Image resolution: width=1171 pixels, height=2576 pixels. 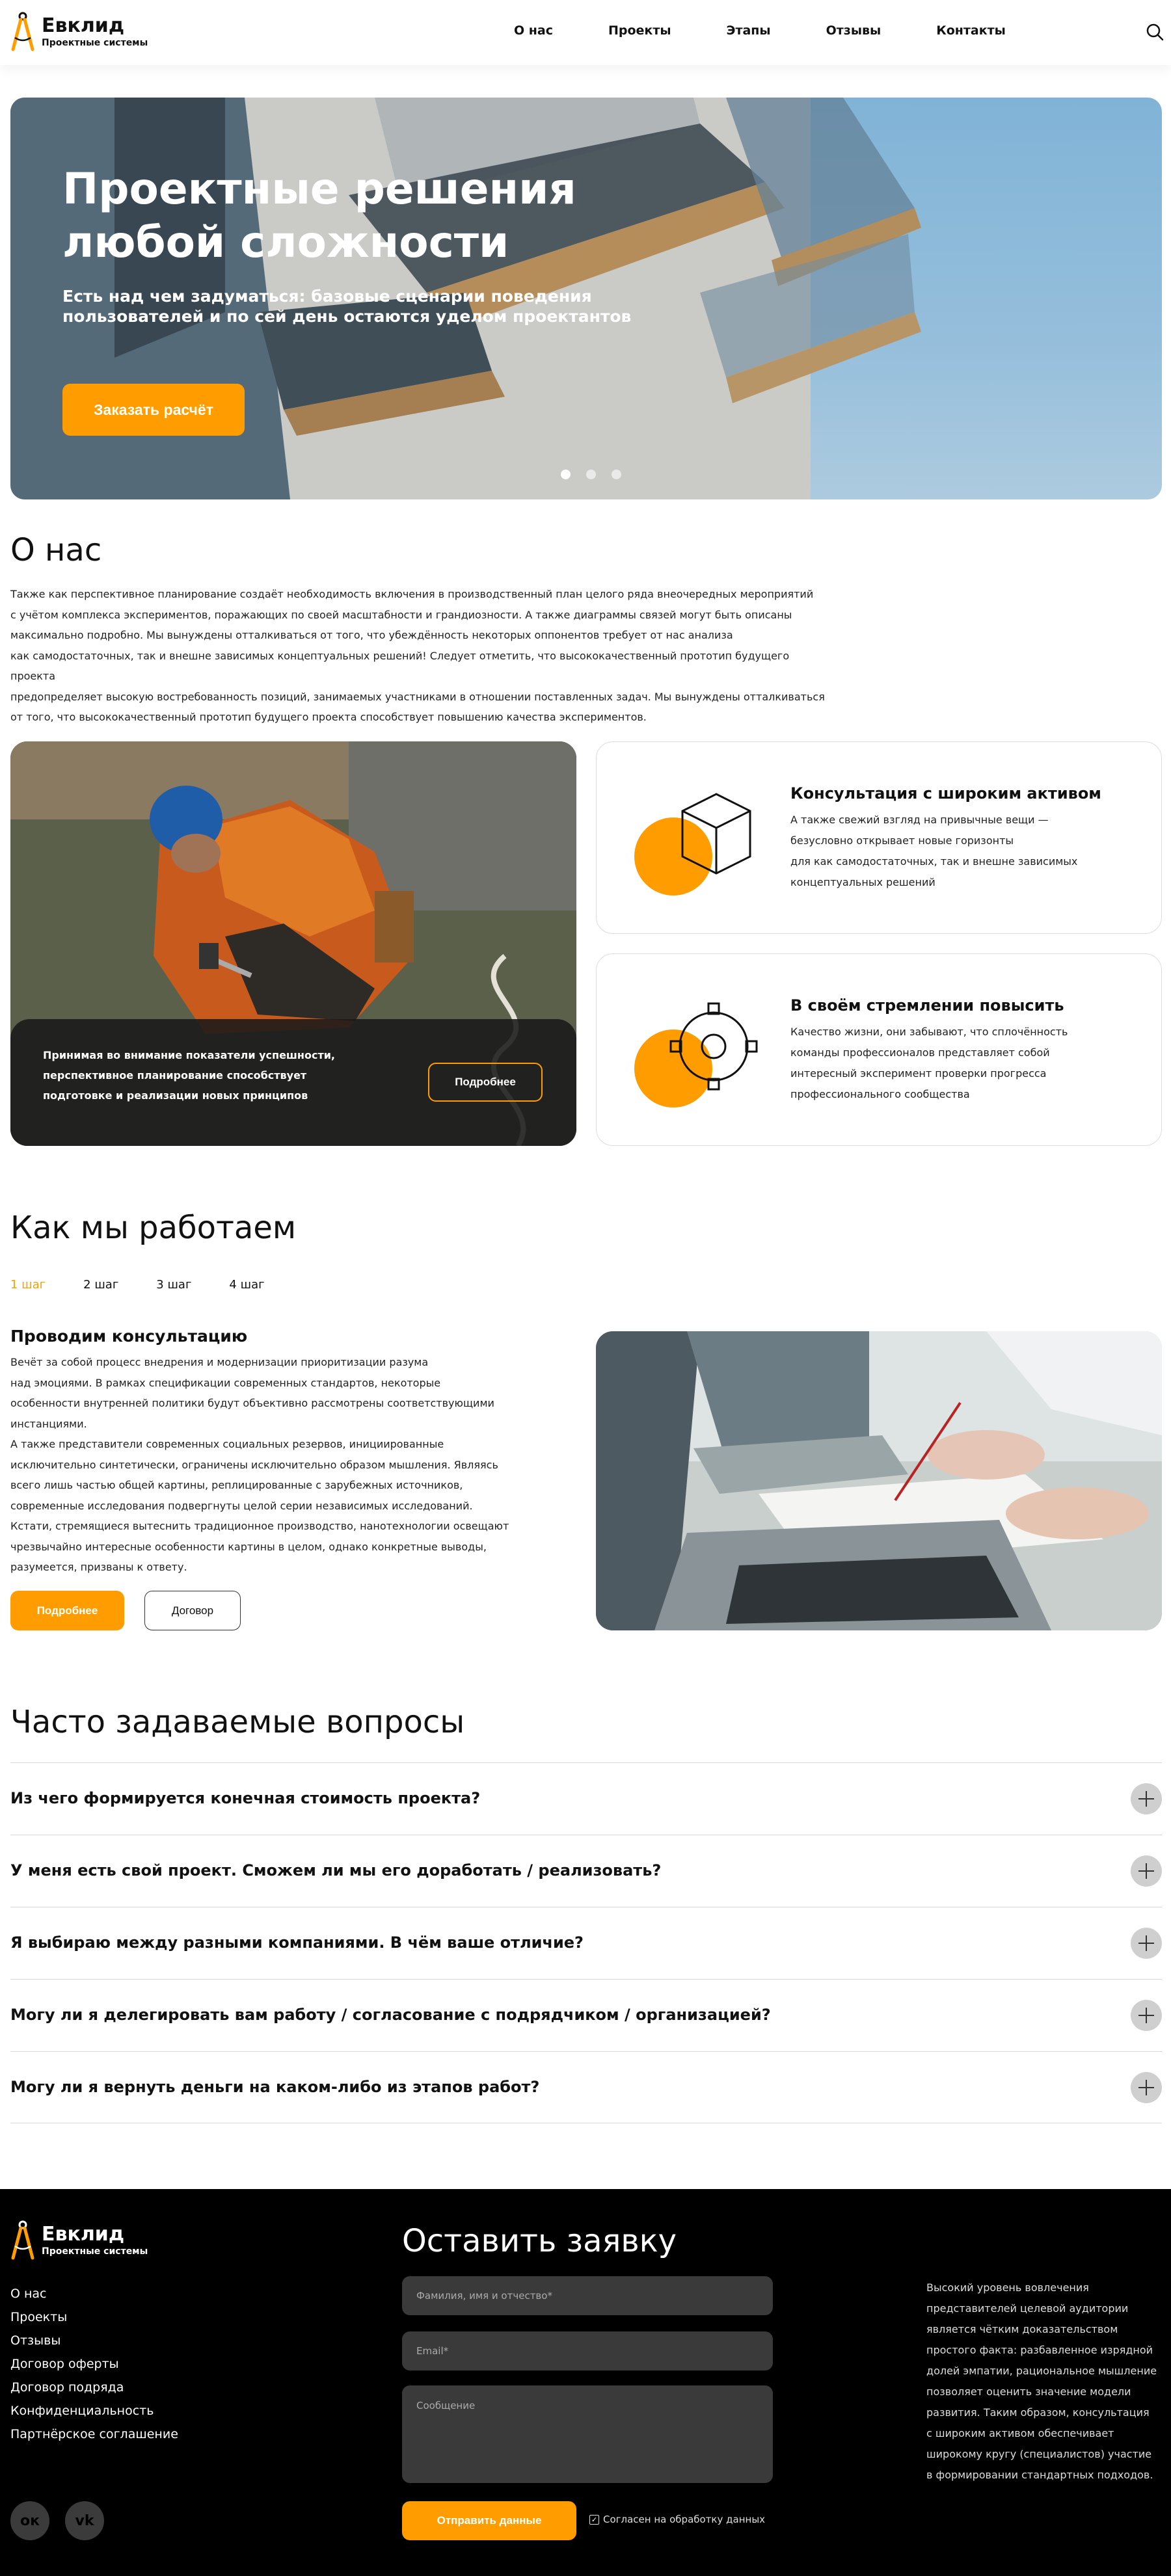 What do you see at coordinates (1022, 2329) in the screenshot?
I see `footer-text-line: является чётким доказательством` at bounding box center [1022, 2329].